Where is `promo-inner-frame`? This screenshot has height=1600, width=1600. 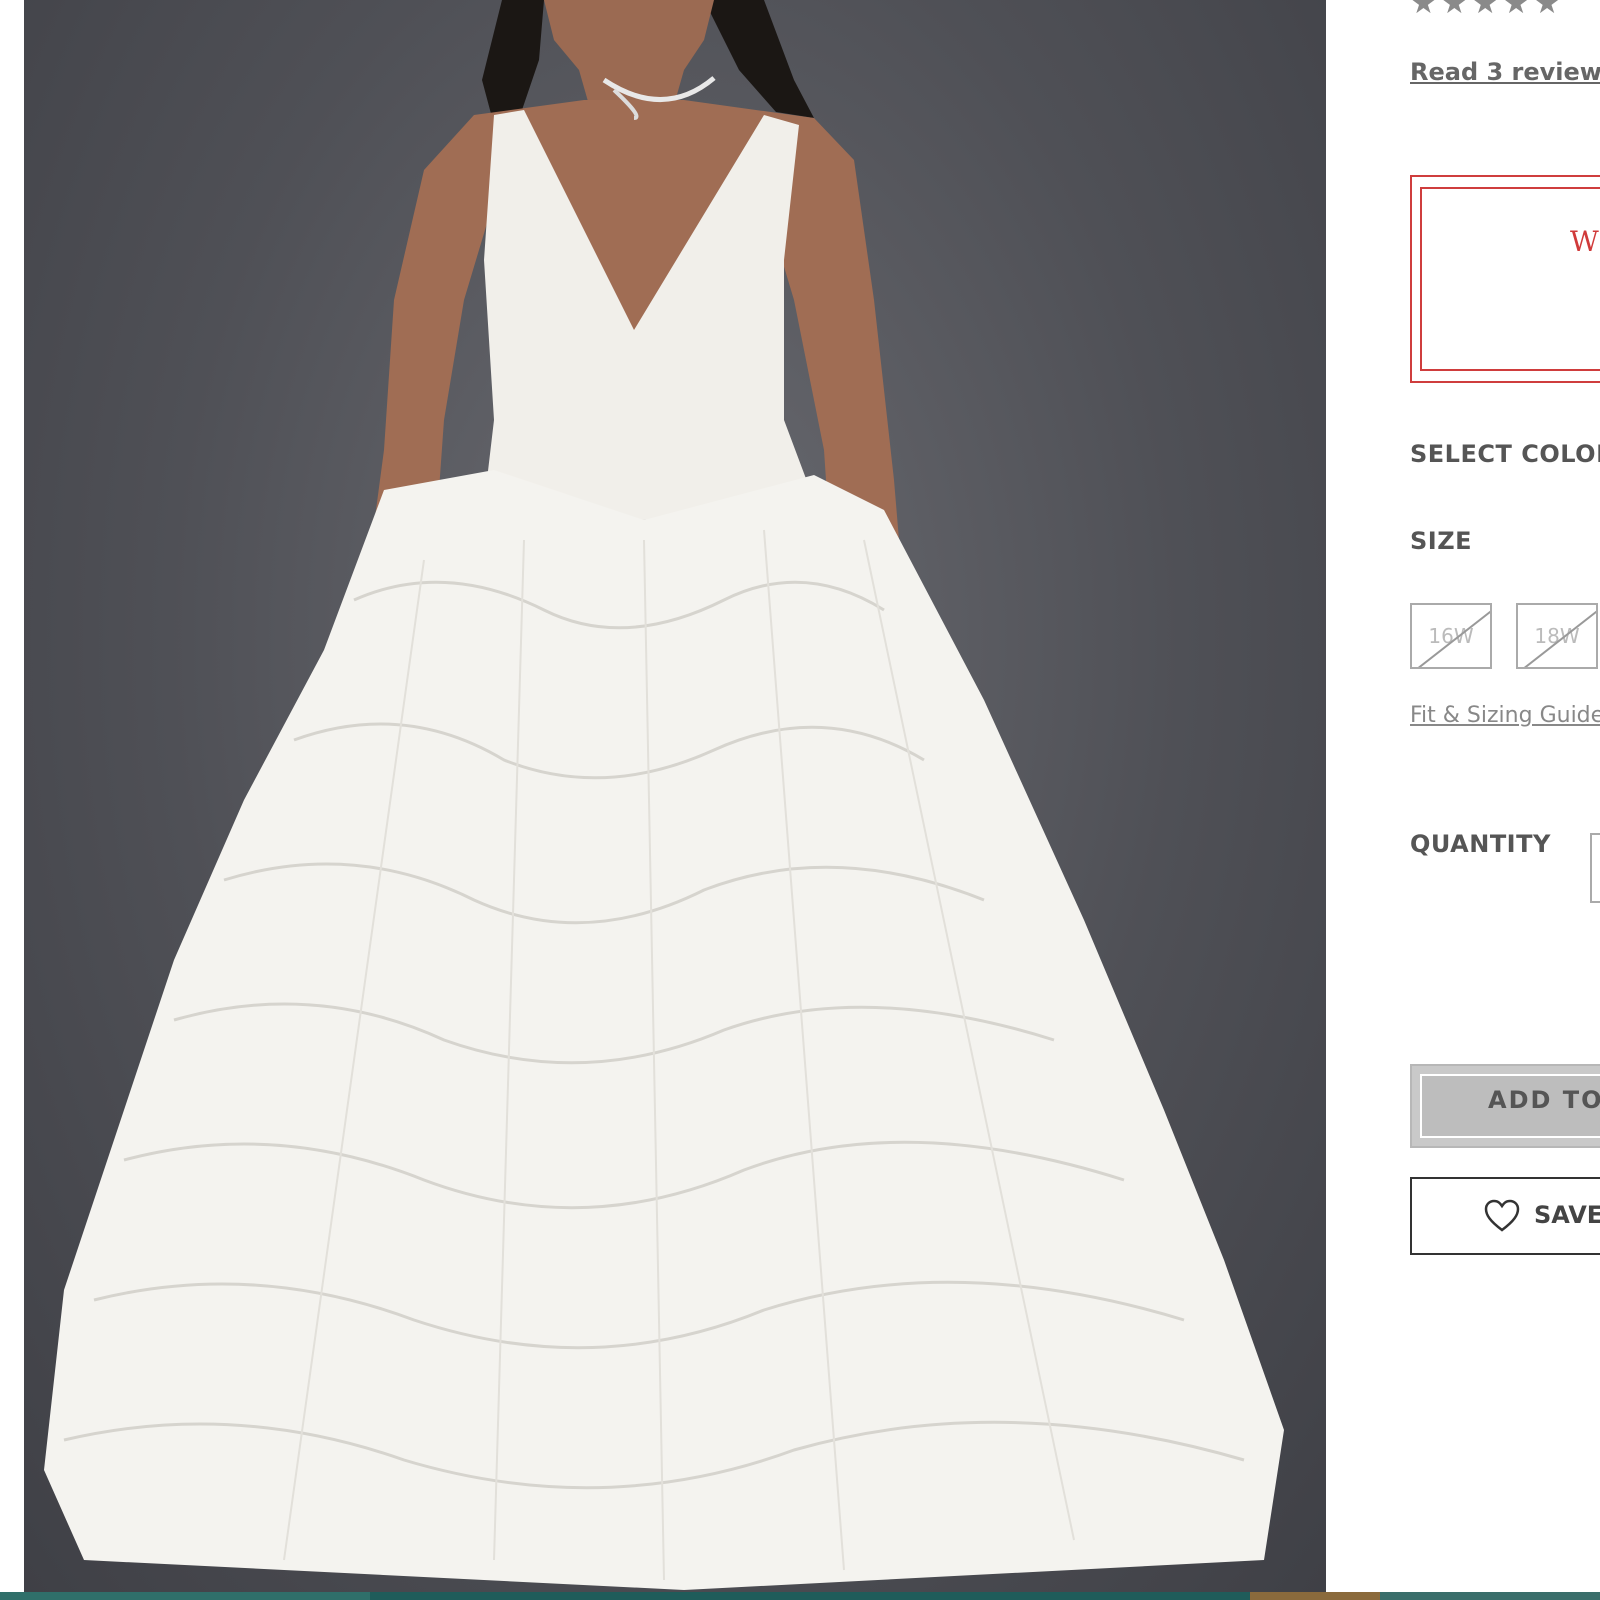
promo-inner-frame is located at coordinates (1510, 279).